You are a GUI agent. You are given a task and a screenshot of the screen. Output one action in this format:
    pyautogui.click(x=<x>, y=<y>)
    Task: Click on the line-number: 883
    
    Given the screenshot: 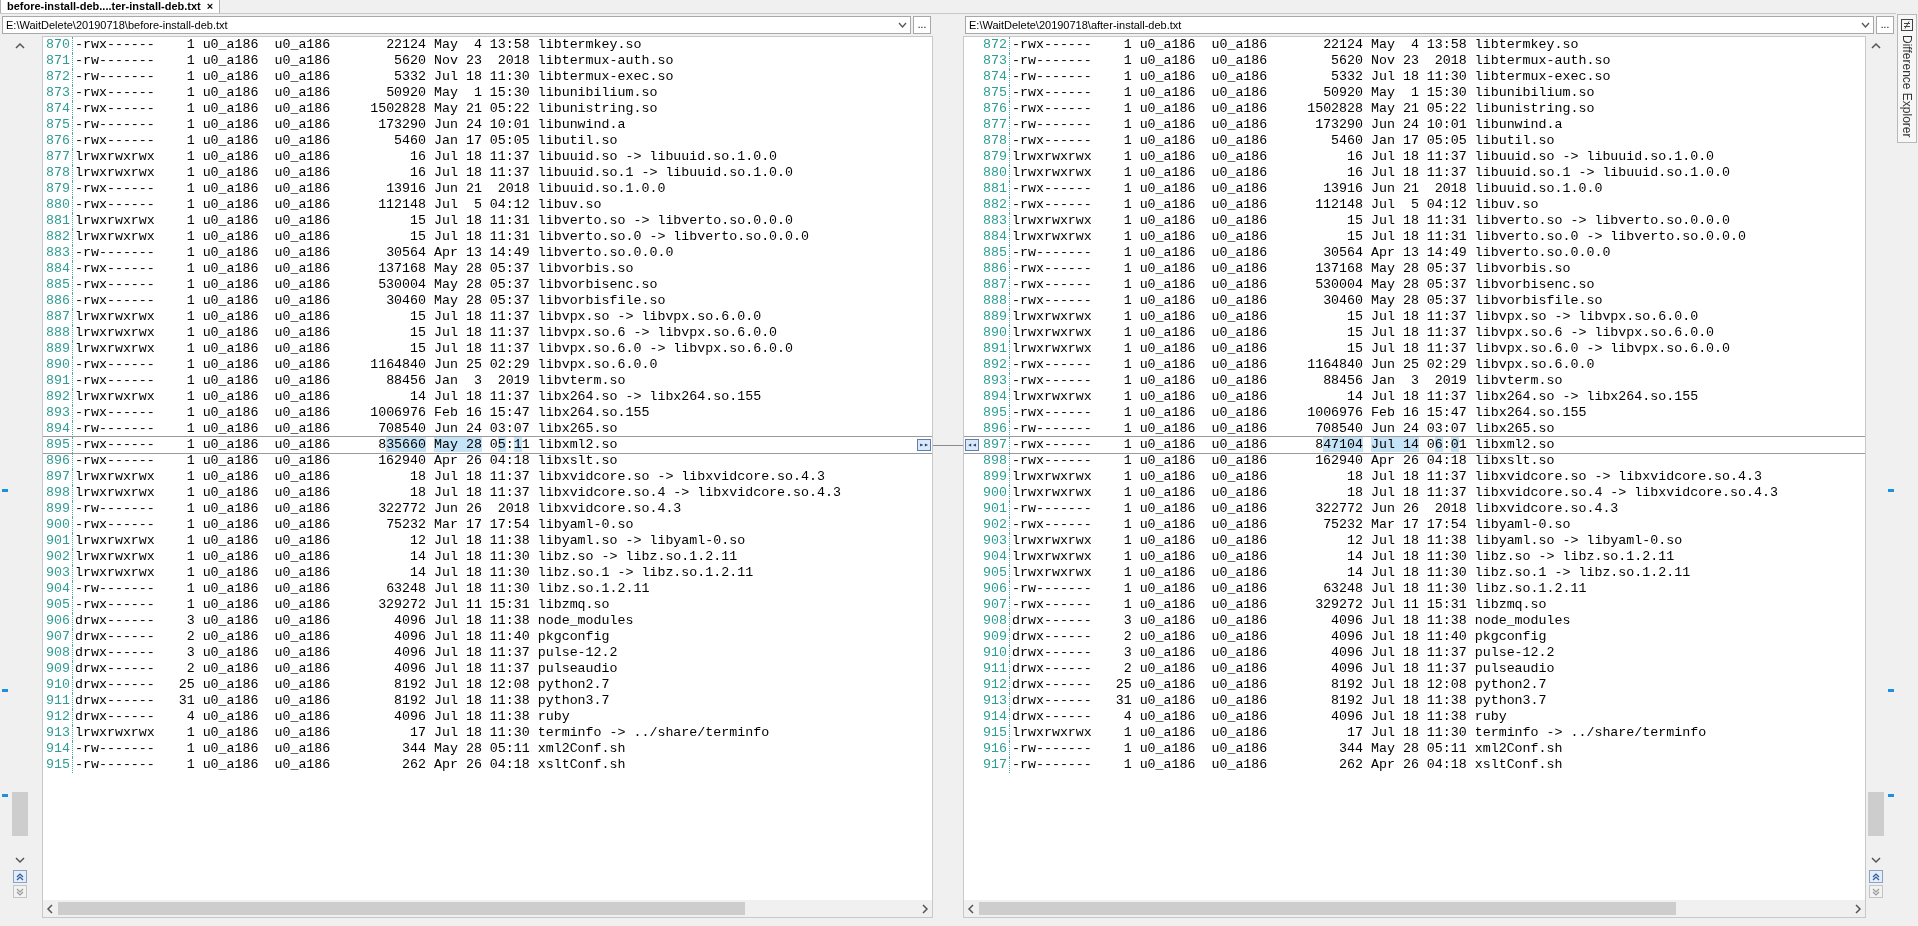 What is the action you would take?
    pyautogui.click(x=995, y=221)
    